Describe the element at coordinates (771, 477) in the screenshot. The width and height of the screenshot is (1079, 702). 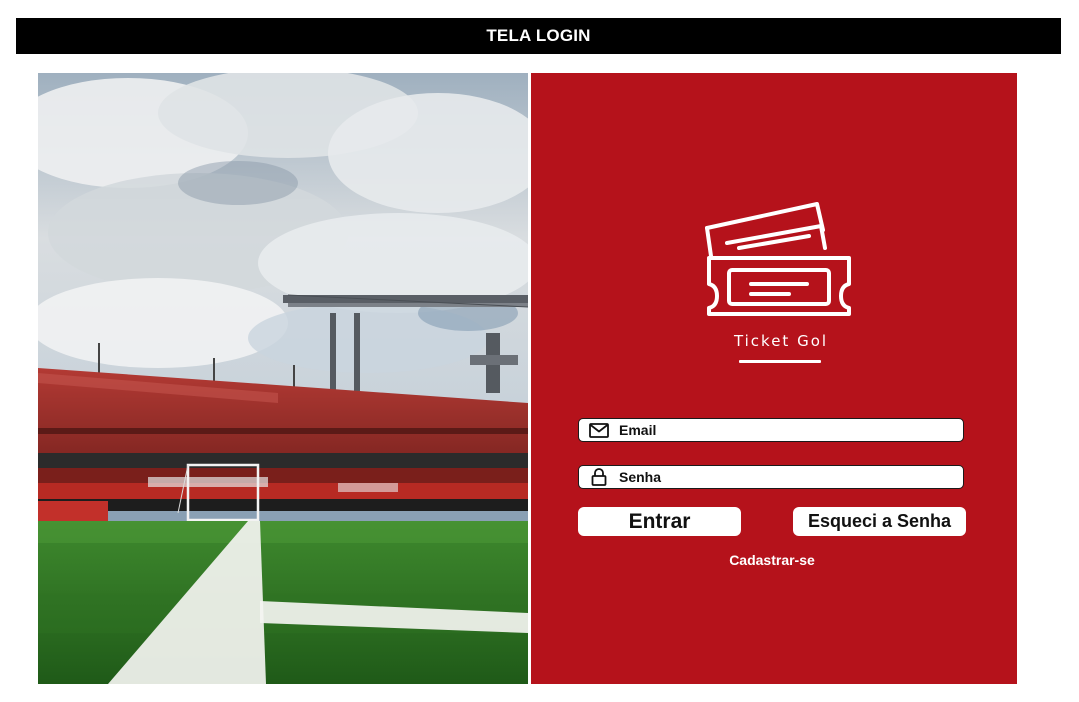
I see `password-field: Senha` at that location.